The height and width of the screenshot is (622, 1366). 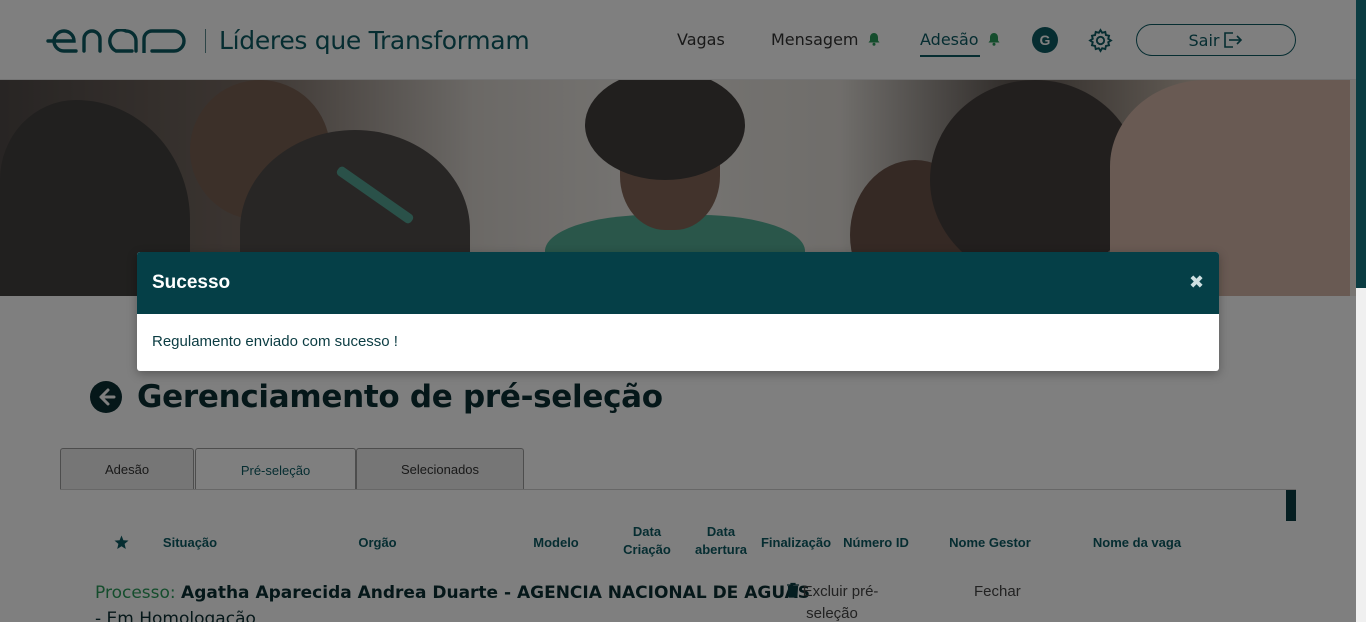 I want to click on modal-message: Regulamento enviado com sucesso !, so click(x=275, y=341).